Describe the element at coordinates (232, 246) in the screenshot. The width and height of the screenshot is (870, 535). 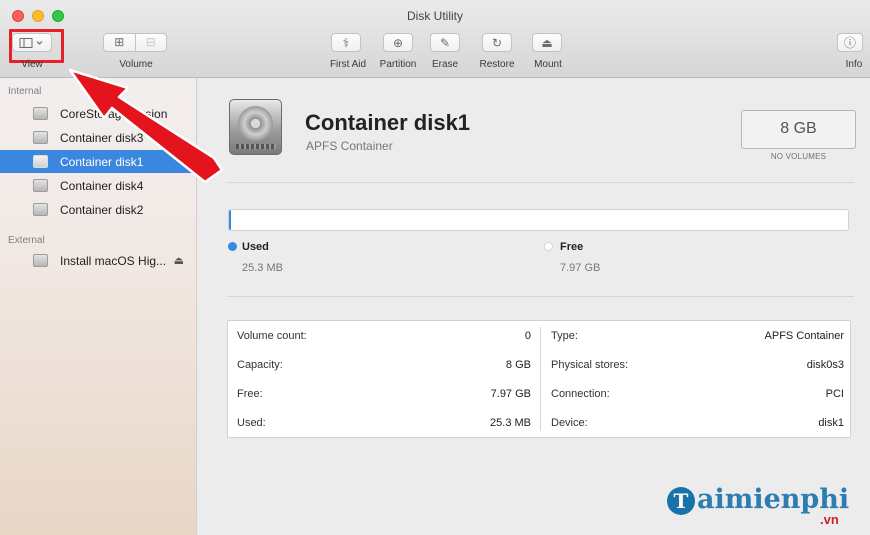
I see `used-legend-dot` at that location.